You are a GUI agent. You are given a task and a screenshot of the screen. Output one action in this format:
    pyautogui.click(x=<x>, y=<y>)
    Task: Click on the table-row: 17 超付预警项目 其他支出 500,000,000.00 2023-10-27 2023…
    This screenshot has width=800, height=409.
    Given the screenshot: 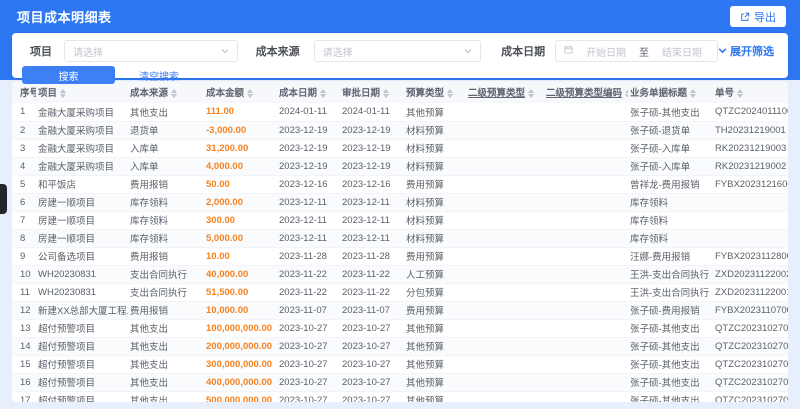 What is the action you would take?
    pyautogui.click(x=400, y=396)
    